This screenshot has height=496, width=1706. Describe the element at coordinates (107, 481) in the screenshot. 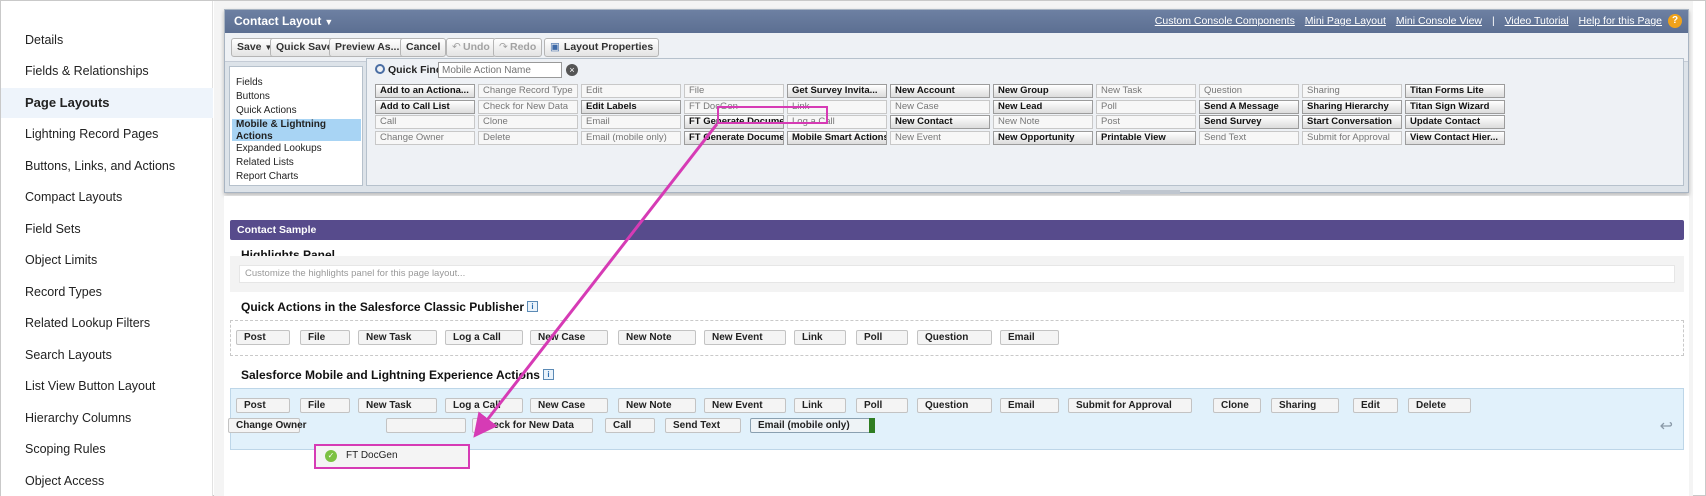

I see `sidebar-item: Object Access` at that location.